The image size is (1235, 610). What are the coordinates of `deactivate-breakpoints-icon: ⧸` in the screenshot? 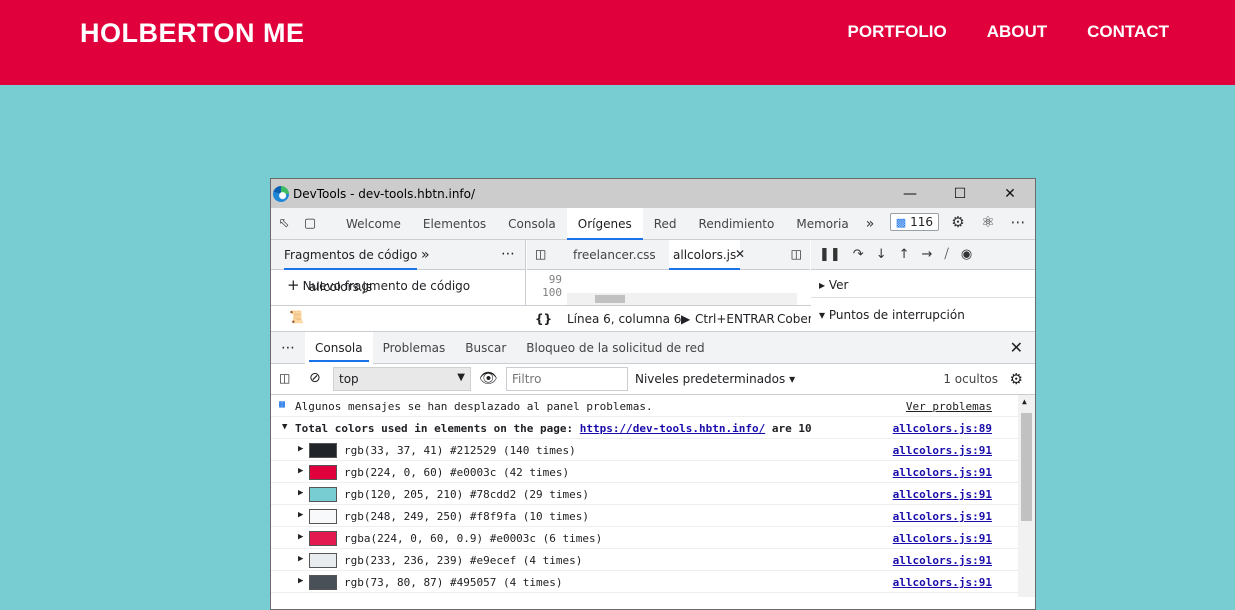 It's located at (946, 254).